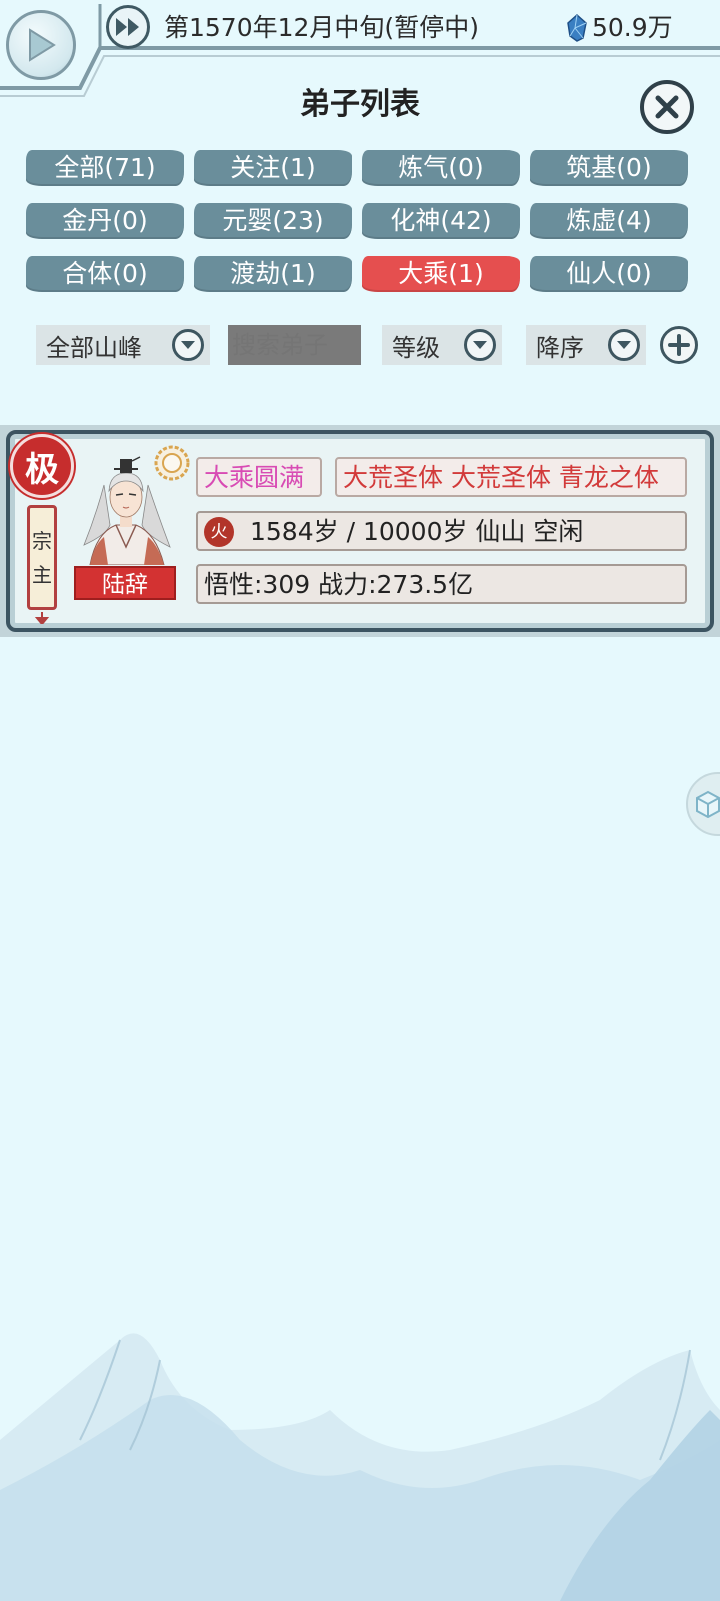 Image resolution: width=720 pixels, height=1601 pixels. What do you see at coordinates (442, 345) in the screenshot?
I see `sort-field-dropdown: 等级` at bounding box center [442, 345].